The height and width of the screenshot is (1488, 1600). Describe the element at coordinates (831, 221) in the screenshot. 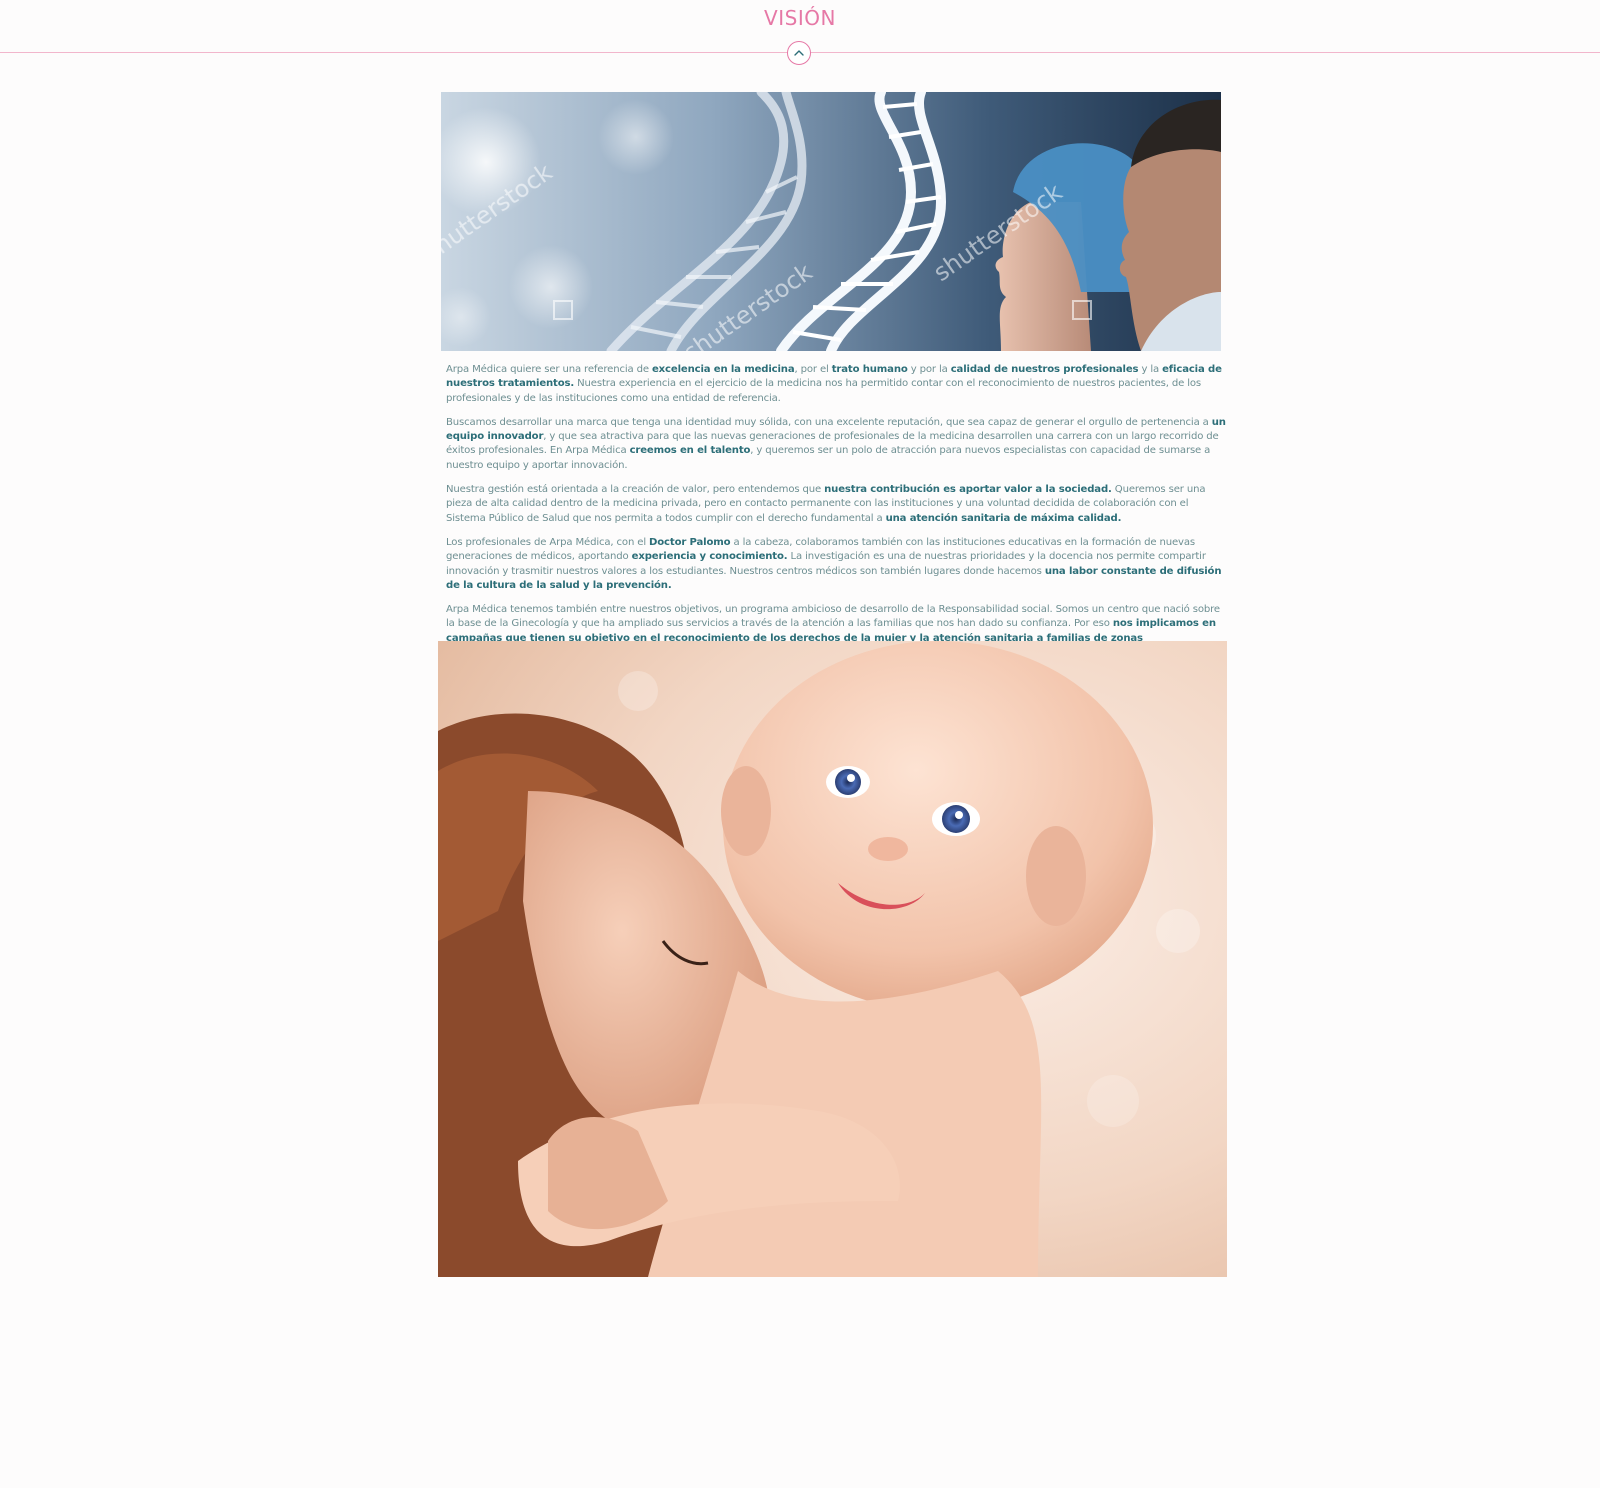

I see `banner-image-dna-doctors: shutterstock shutterstock shutterstock` at that location.